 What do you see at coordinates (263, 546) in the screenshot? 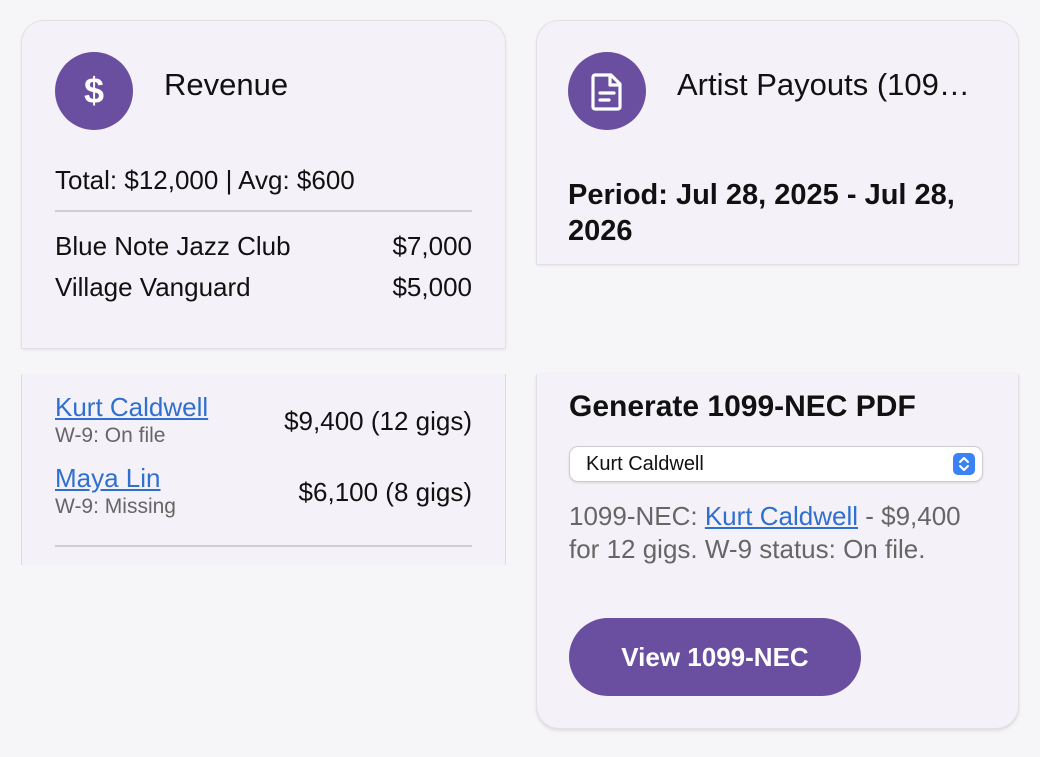
I see `artist-list-divider` at bounding box center [263, 546].